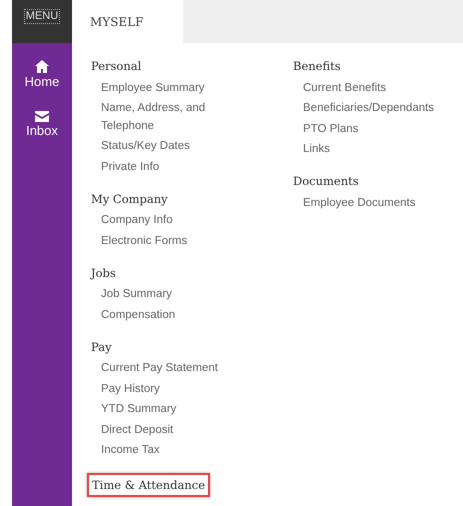  What do you see at coordinates (148, 485) in the screenshot?
I see `section-heading: Time & Attendance` at bounding box center [148, 485].